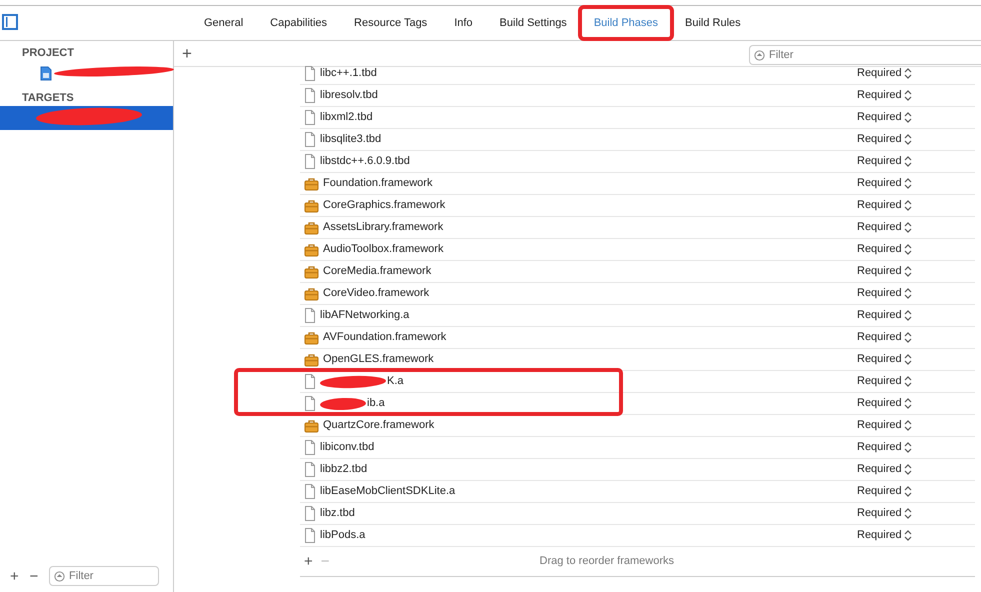 This screenshot has height=592, width=981. What do you see at coordinates (344, 470) in the screenshot?
I see `framework-name: libbz2.tbd` at bounding box center [344, 470].